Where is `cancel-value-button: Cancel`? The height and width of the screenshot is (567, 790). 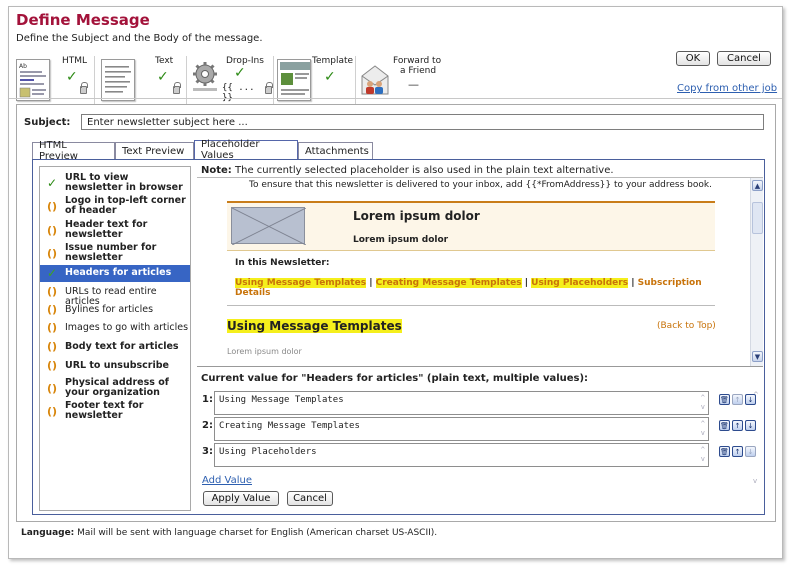
cancel-value-button: Cancel is located at coordinates (310, 498).